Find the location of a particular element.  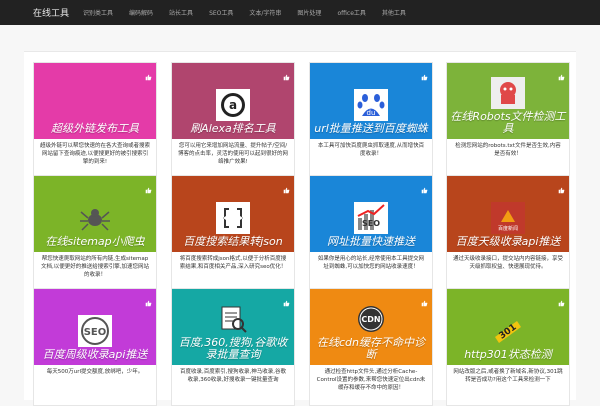

tool-card-description: 通过天级收录接口，提交站内内容链接，享受天级抓取权益、快速展现优待。 is located at coordinates (508, 263).